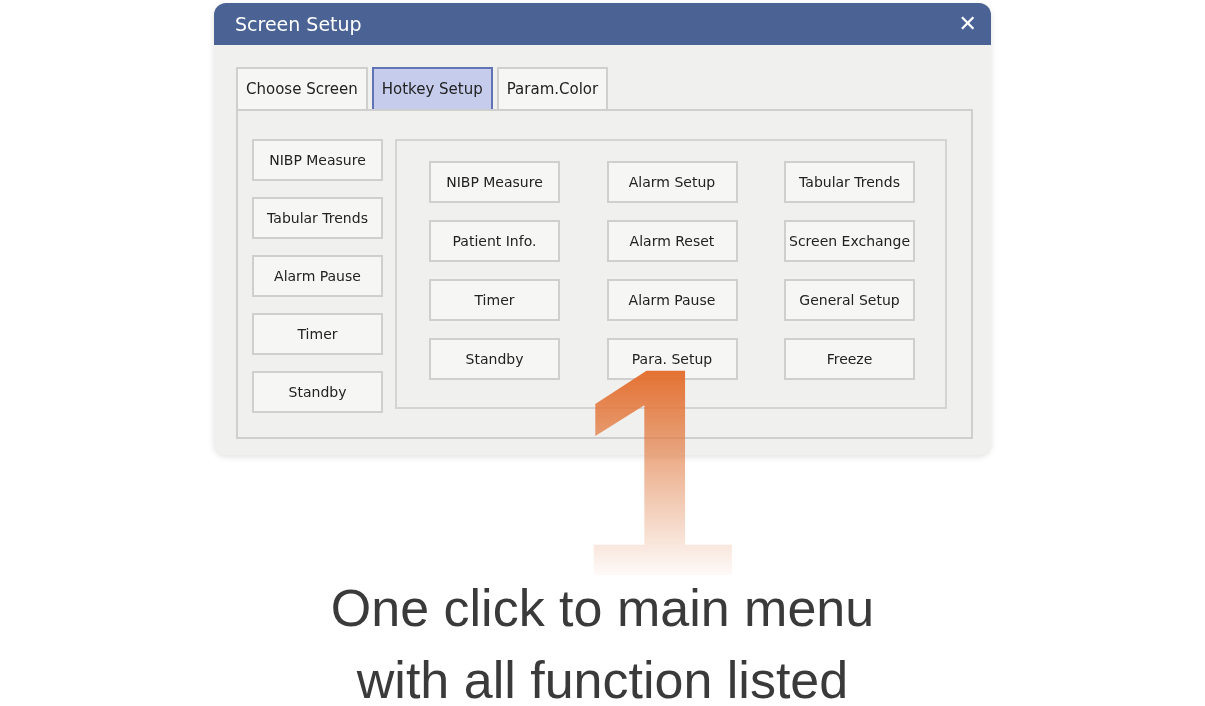  I want to click on hotkey-button: NIBP Measure, so click(317, 160).